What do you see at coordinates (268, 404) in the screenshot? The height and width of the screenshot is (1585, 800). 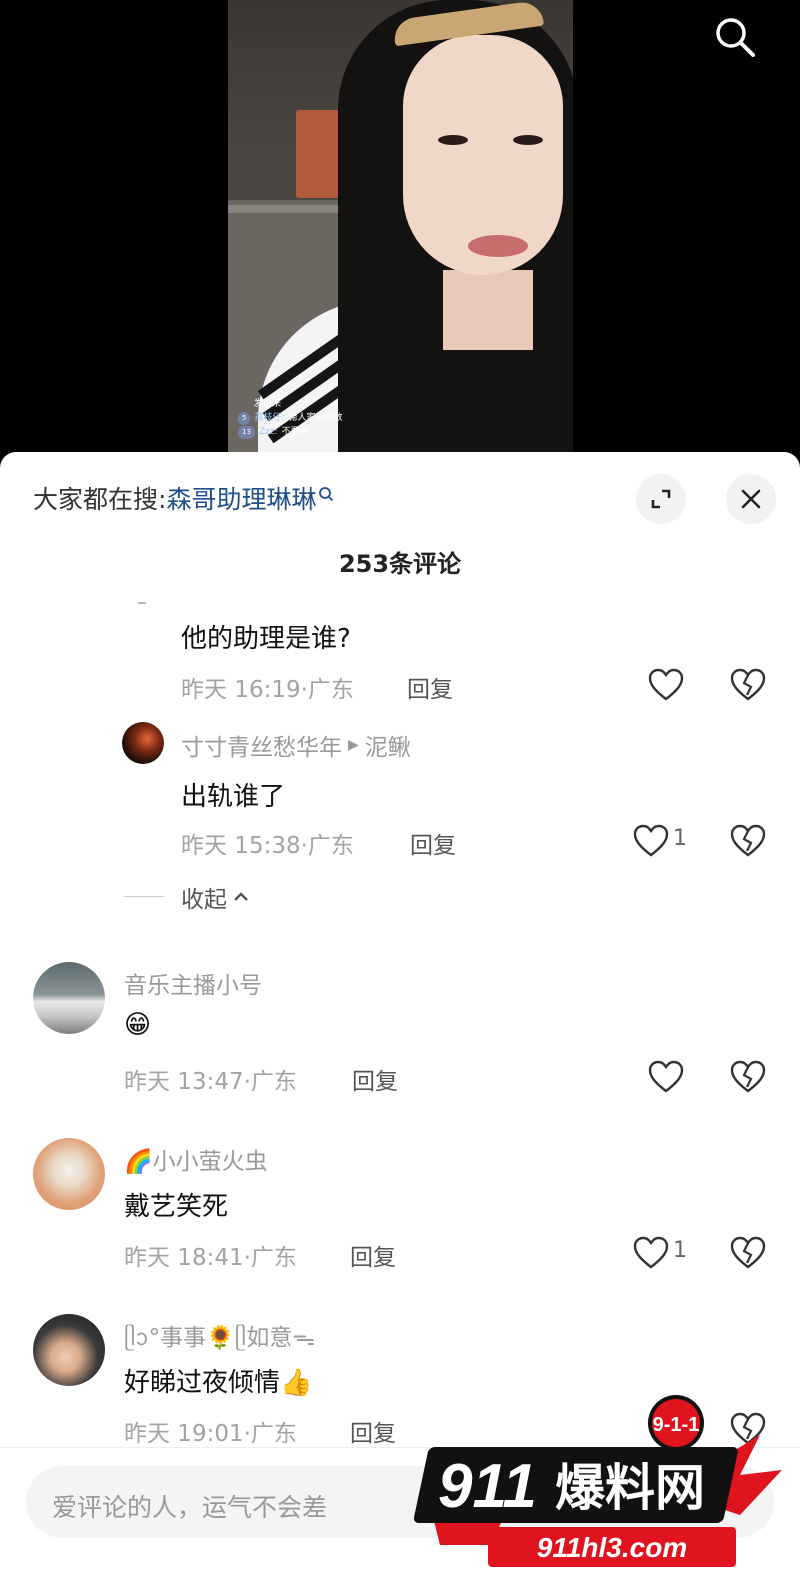 I see `chat-text: 发出来` at bounding box center [268, 404].